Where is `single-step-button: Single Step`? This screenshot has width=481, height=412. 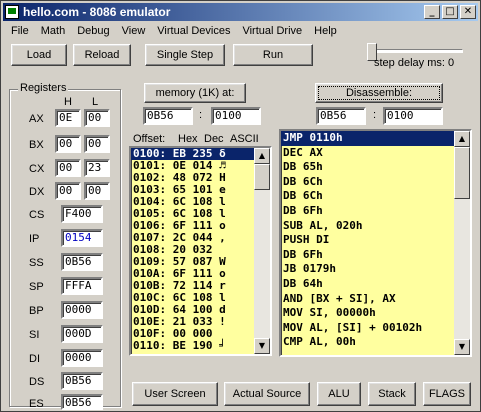 single-step-button: Single Step is located at coordinates (185, 55).